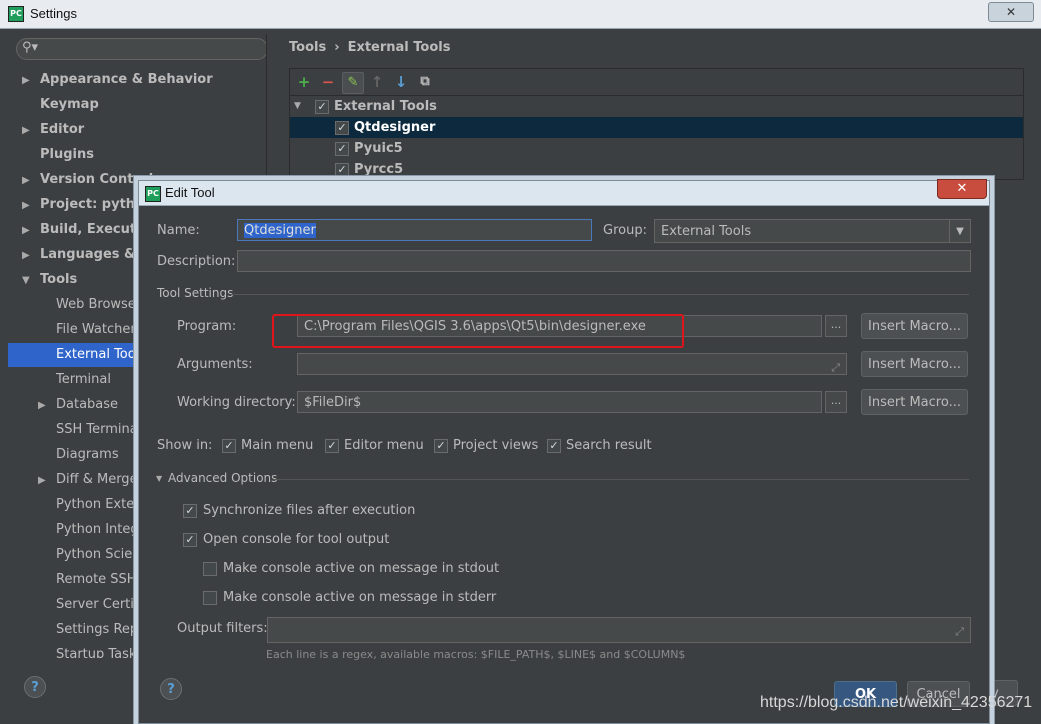  What do you see at coordinates (190, 511) in the screenshot?
I see `sync-files-checkbox: ✓` at bounding box center [190, 511].